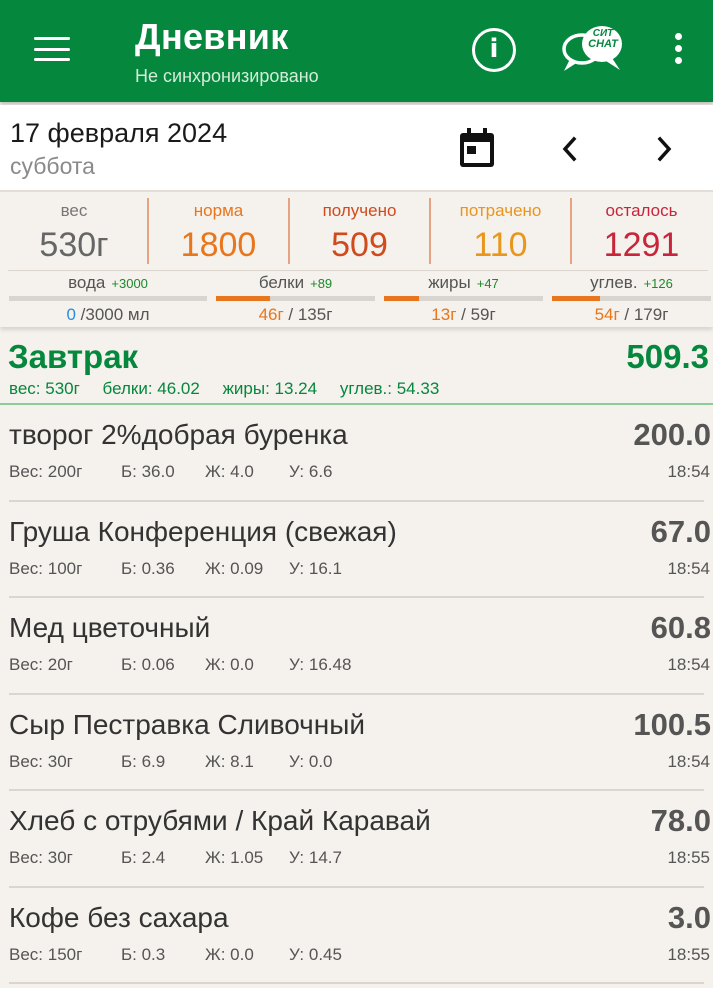 The image size is (713, 988). Describe the element at coordinates (243, 298) in the screenshot. I see `macro-protein-fill` at that location.